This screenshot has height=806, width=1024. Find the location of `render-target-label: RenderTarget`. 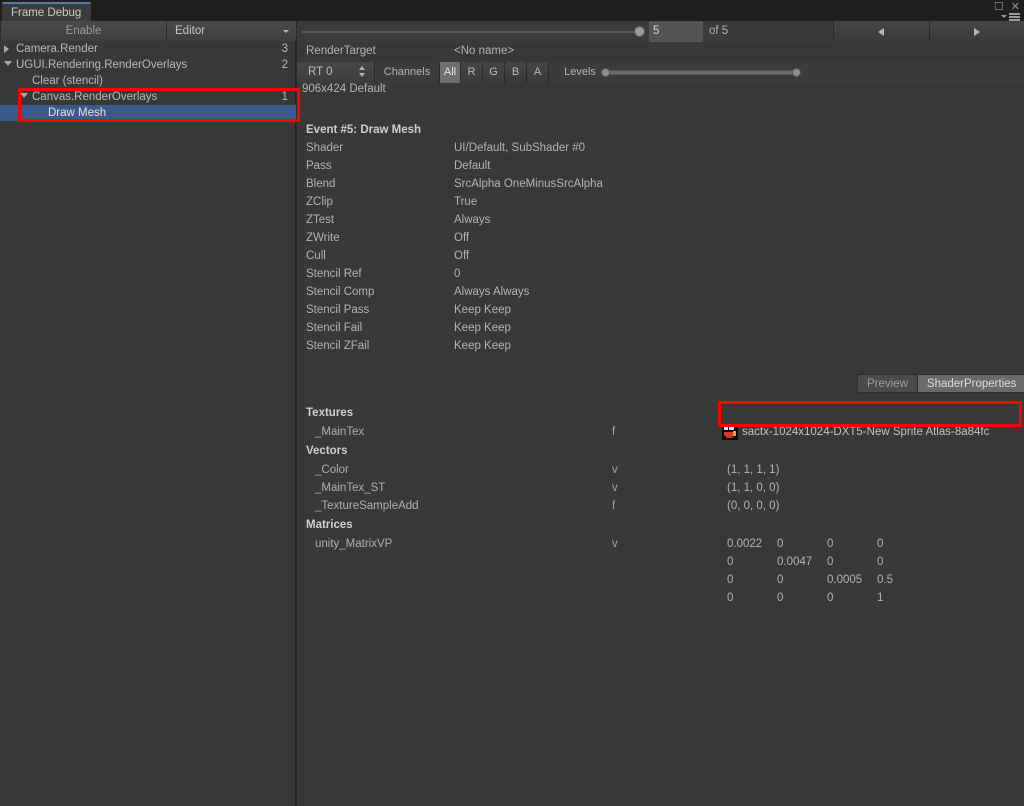

render-target-label: RenderTarget is located at coordinates (341, 51).